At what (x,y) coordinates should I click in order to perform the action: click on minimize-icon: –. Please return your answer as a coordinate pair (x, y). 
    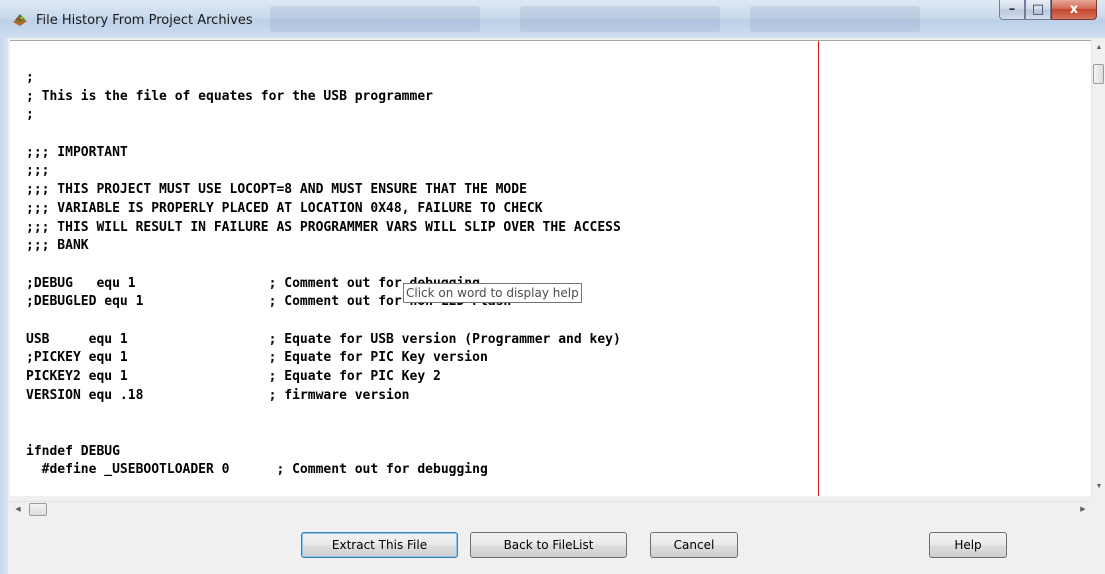
    Looking at the image, I should click on (1012, 9).